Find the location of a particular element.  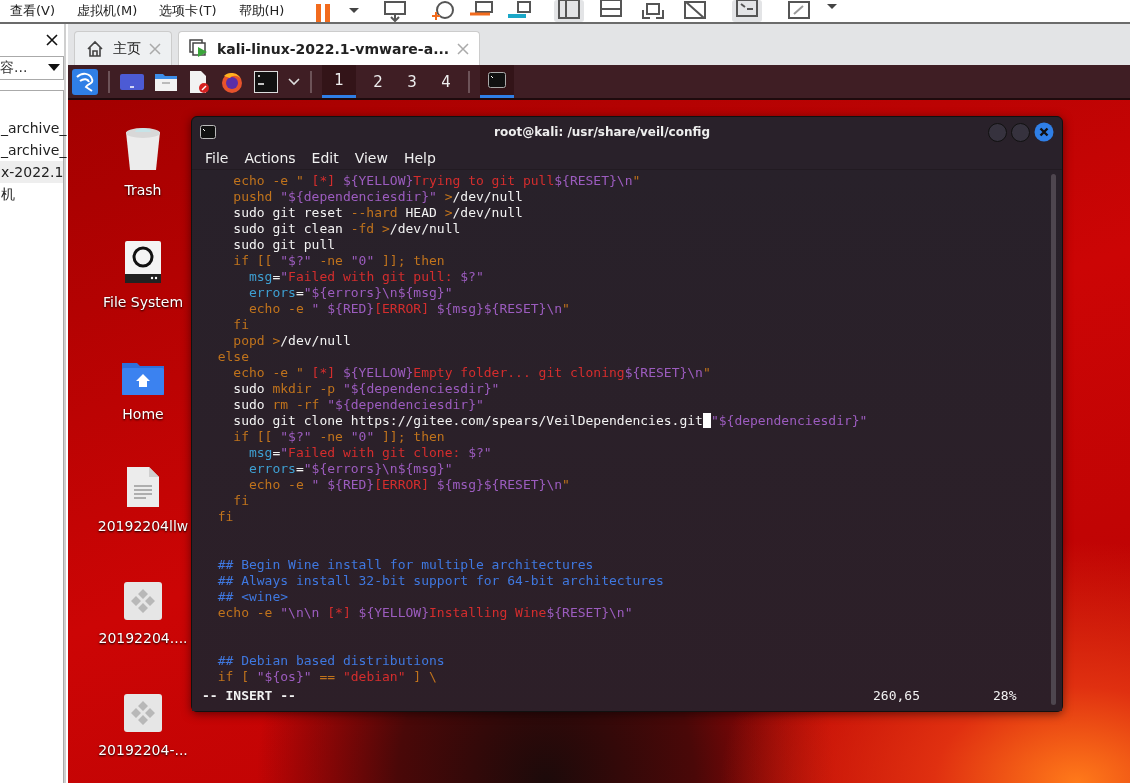

code-line: if [ "${os}" == "debian" ] \ is located at coordinates (327, 677).